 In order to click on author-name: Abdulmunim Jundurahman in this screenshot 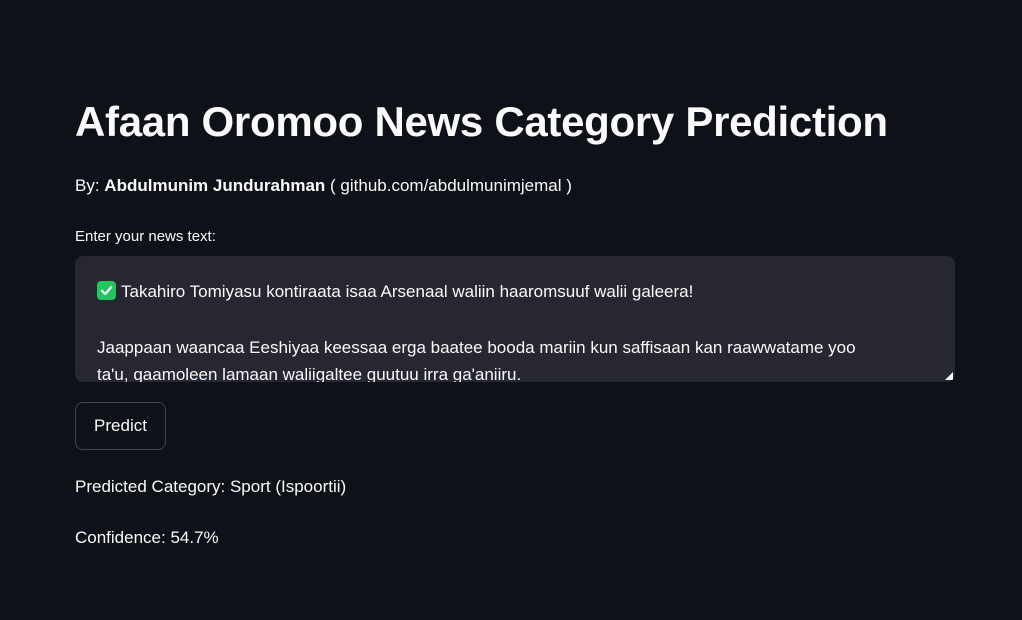, I will do `click(215, 185)`.